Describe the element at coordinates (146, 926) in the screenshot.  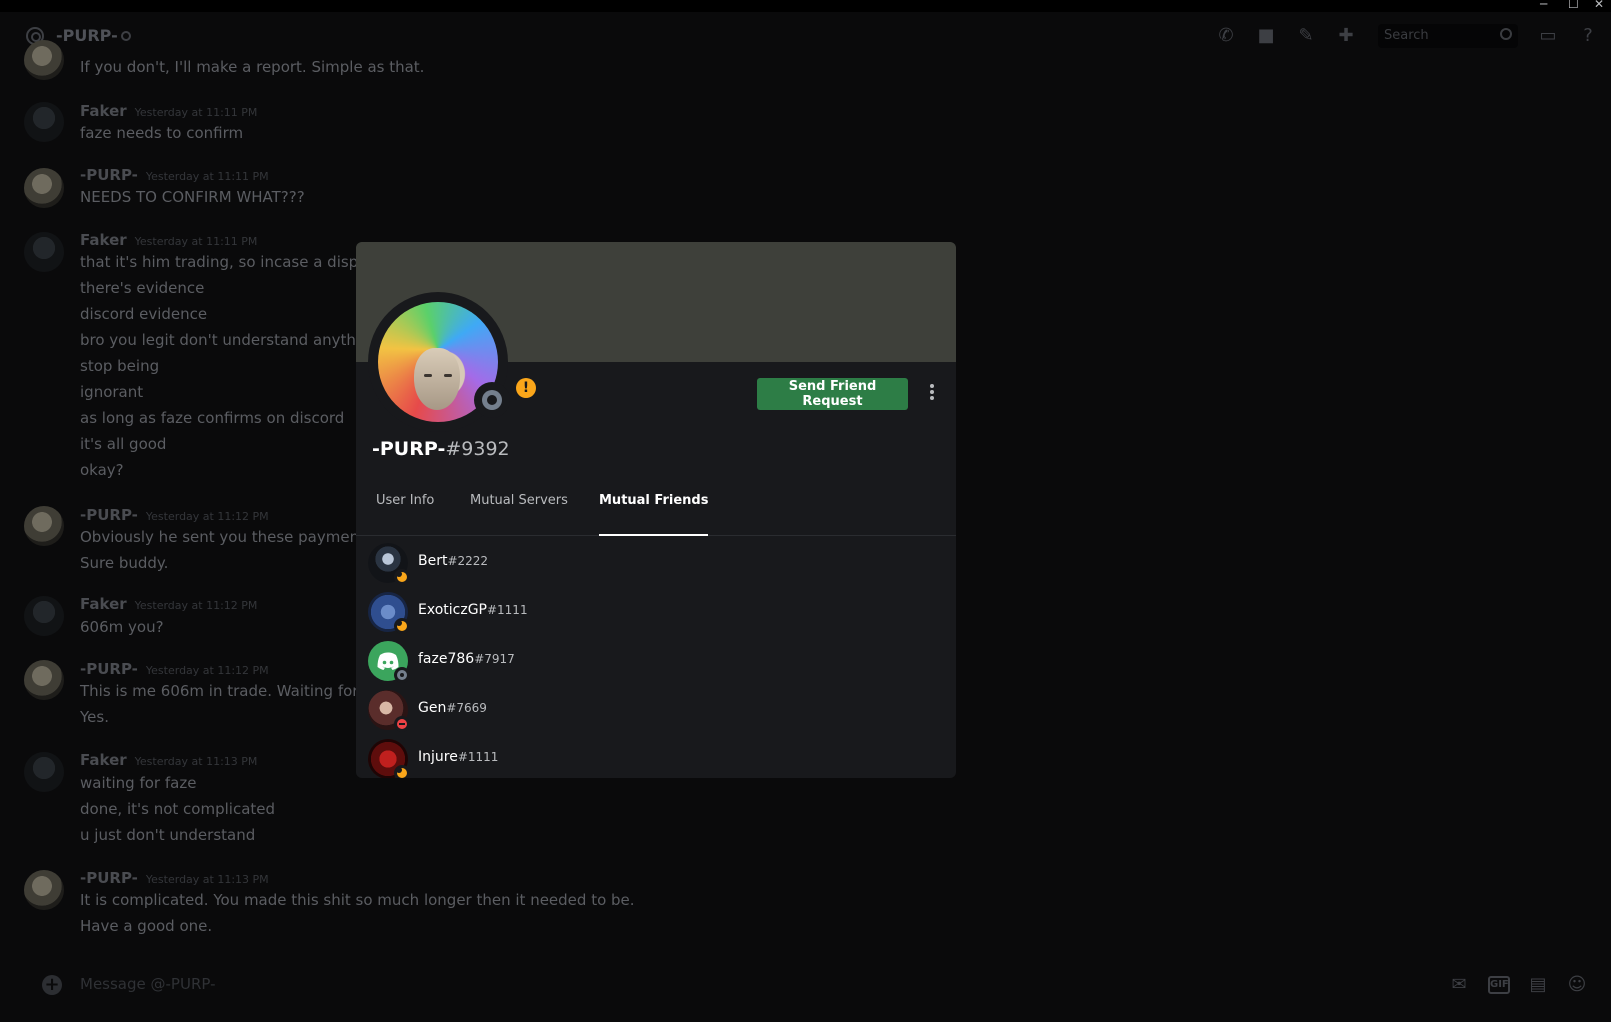
I see `message-text: Have a good one.` at that location.